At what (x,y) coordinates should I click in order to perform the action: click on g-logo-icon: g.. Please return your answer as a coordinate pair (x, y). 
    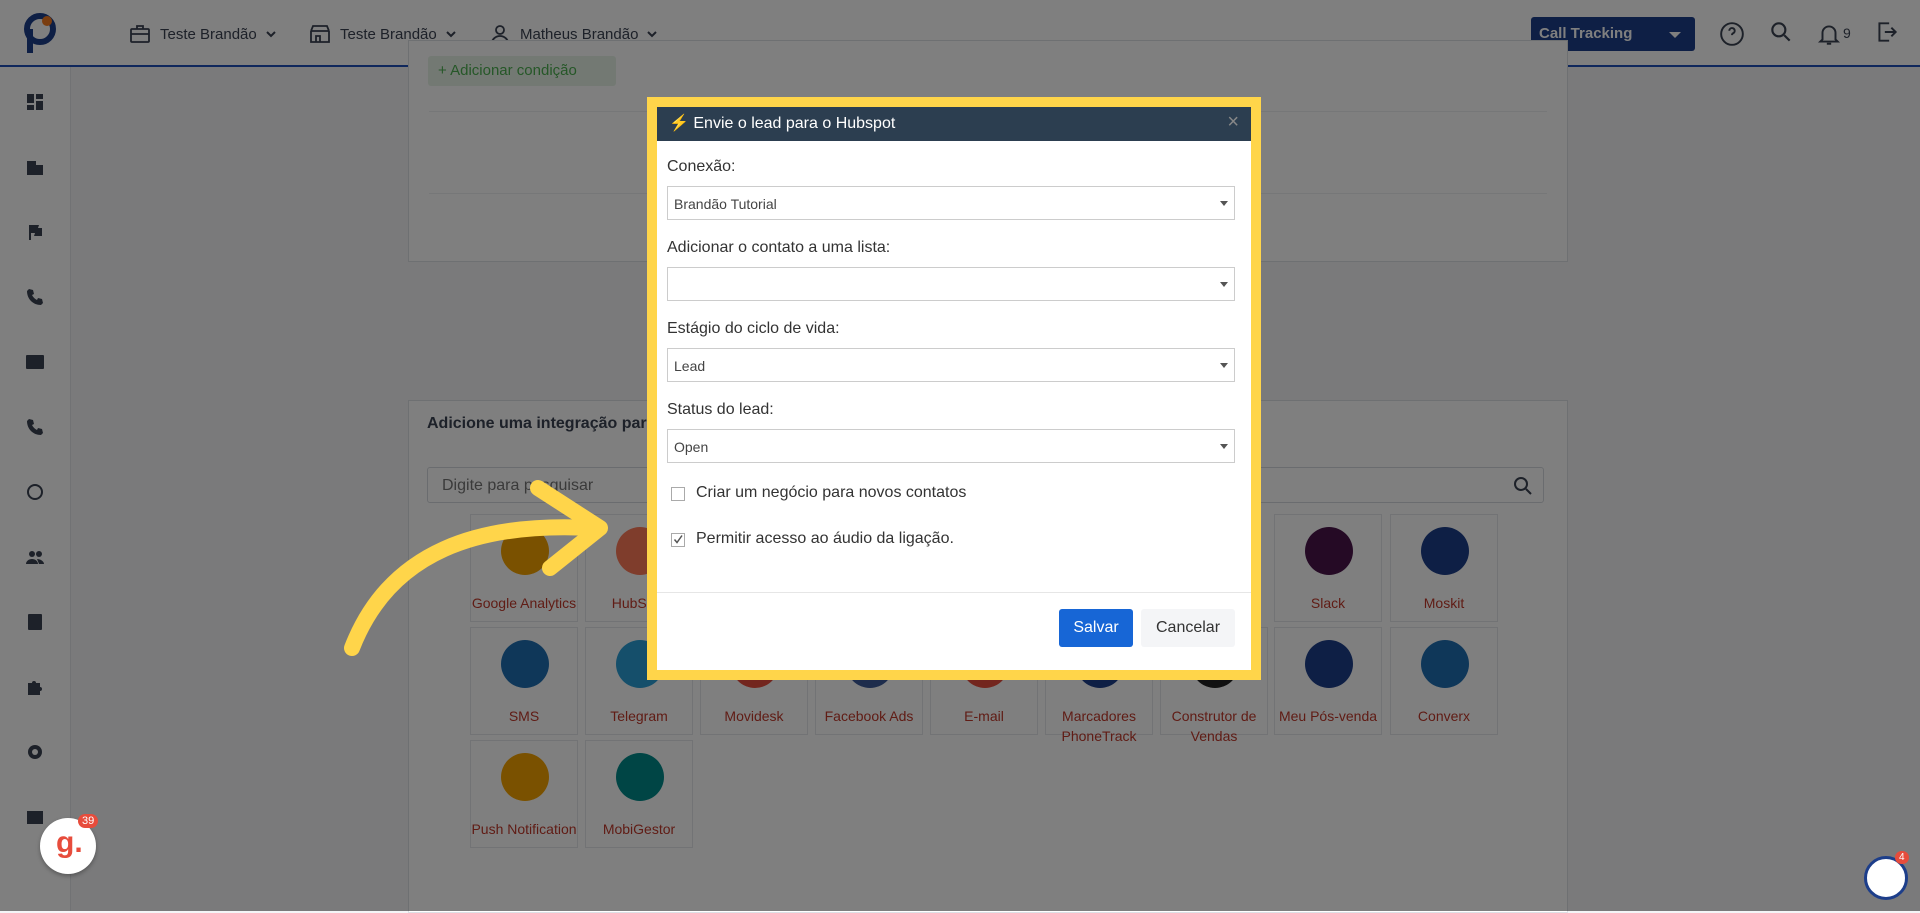
    Looking at the image, I should click on (69, 842).